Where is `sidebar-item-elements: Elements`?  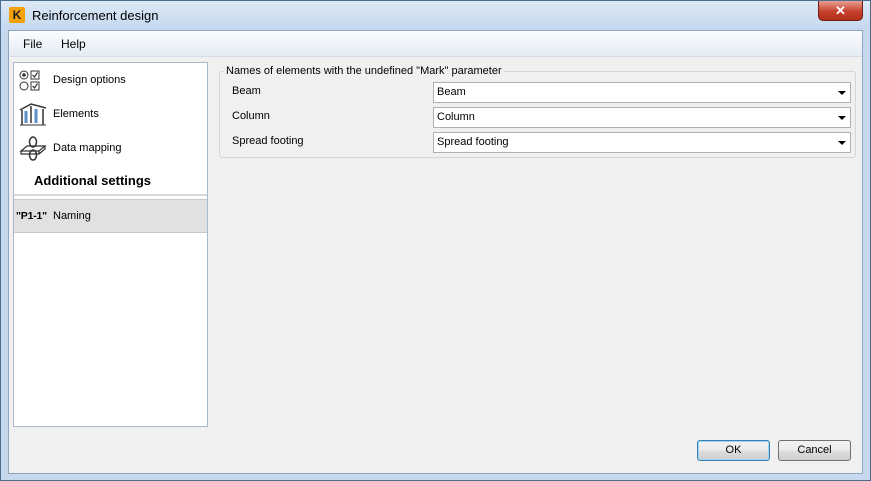
sidebar-item-elements: Elements is located at coordinates (110, 114).